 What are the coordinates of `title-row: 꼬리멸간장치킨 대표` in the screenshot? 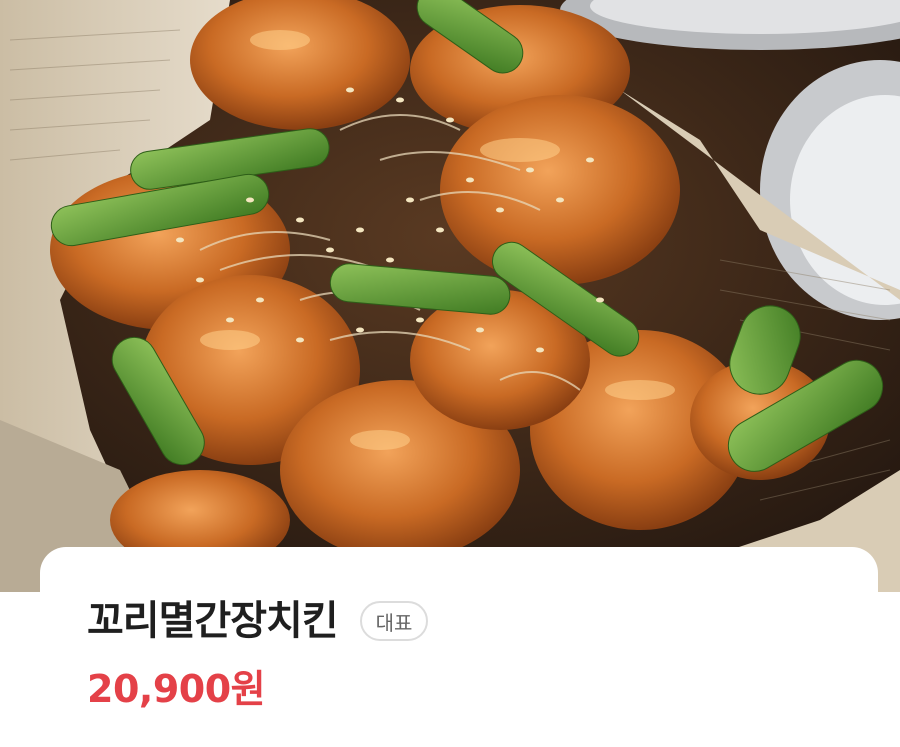 It's located at (258, 621).